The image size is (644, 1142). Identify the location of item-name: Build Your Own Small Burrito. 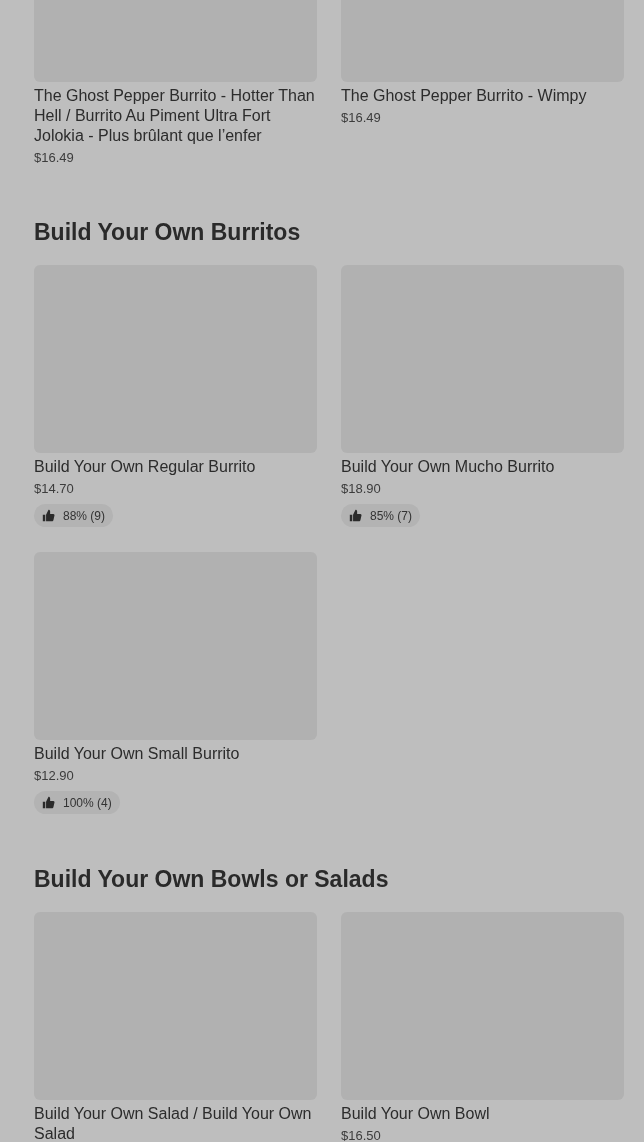
(175, 754).